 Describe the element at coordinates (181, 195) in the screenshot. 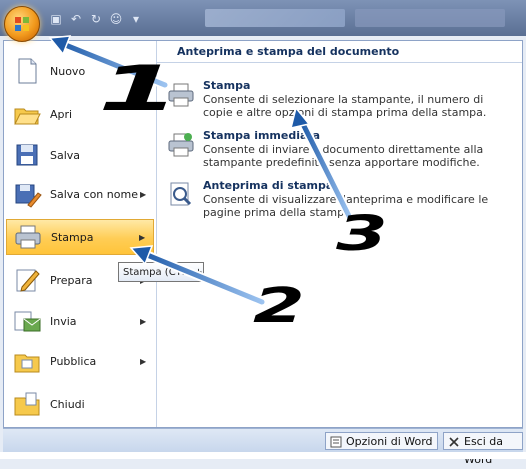

I see `print-preview-icon` at that location.